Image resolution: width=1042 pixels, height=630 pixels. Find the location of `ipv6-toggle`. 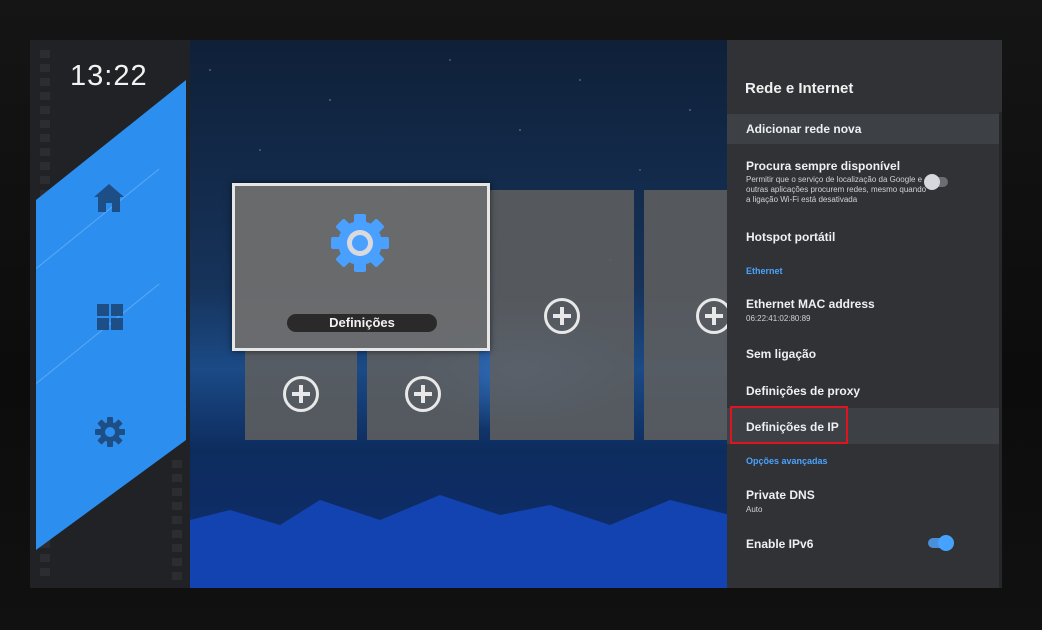

ipv6-toggle is located at coordinates (941, 543).